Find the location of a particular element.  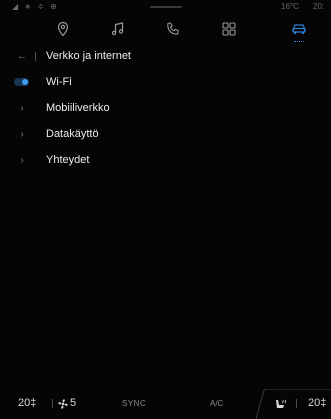

top-navigation is located at coordinates (165, 29).